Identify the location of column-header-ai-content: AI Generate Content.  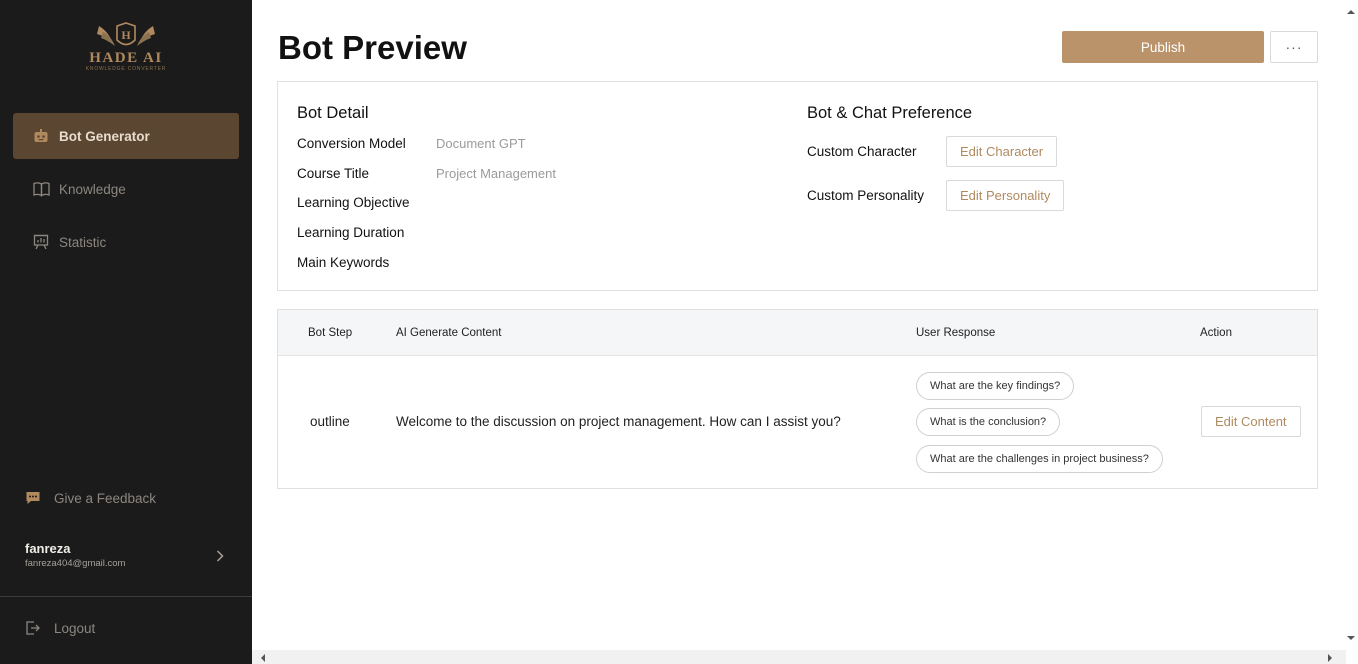
(449, 333).